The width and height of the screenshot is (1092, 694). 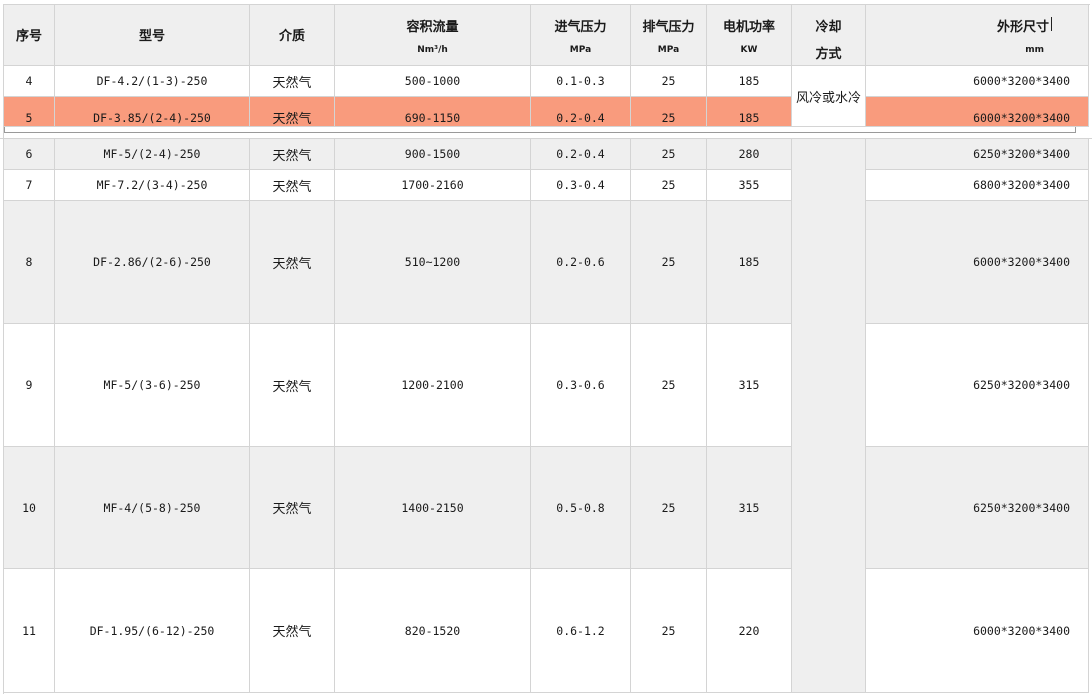 What do you see at coordinates (829, 96) in the screenshot?
I see `cooling-cell-merged-top: 风冷或水冷` at bounding box center [829, 96].